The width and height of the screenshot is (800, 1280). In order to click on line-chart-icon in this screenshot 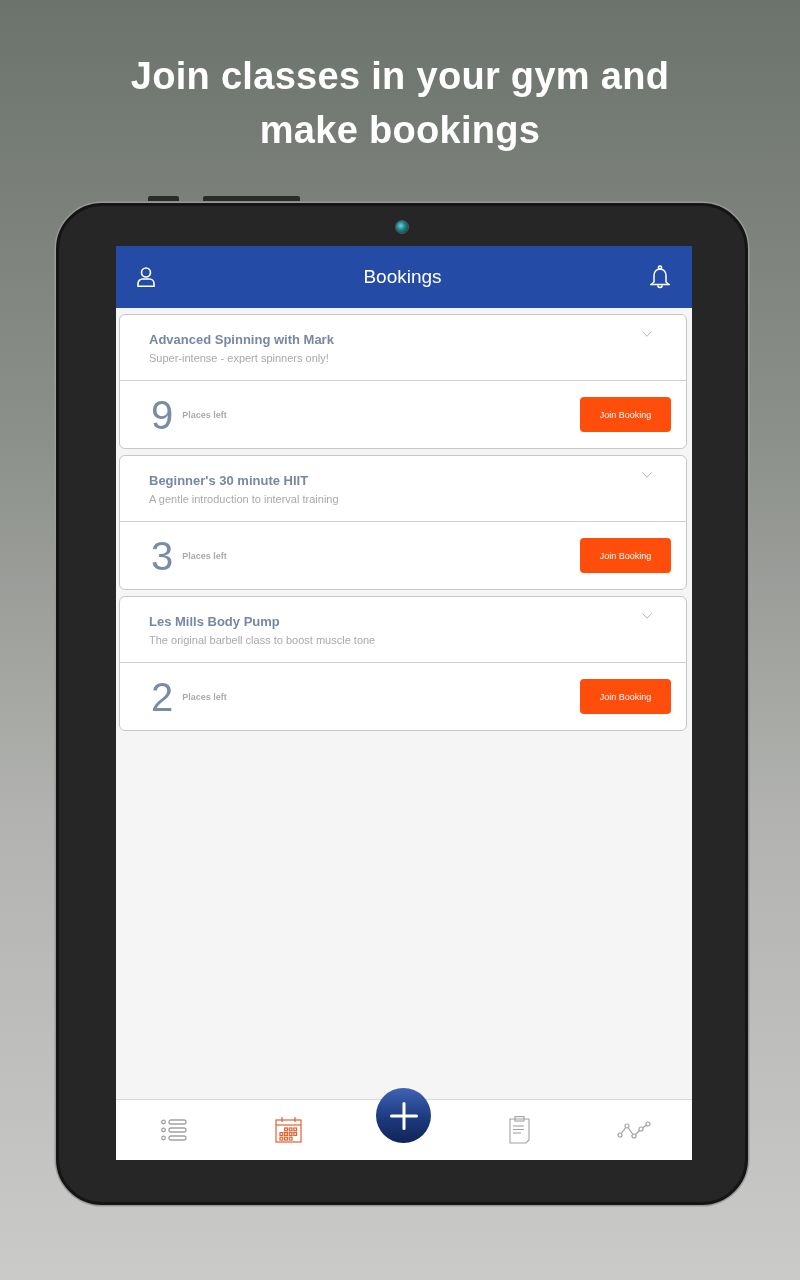, I will do `click(634, 1130)`.